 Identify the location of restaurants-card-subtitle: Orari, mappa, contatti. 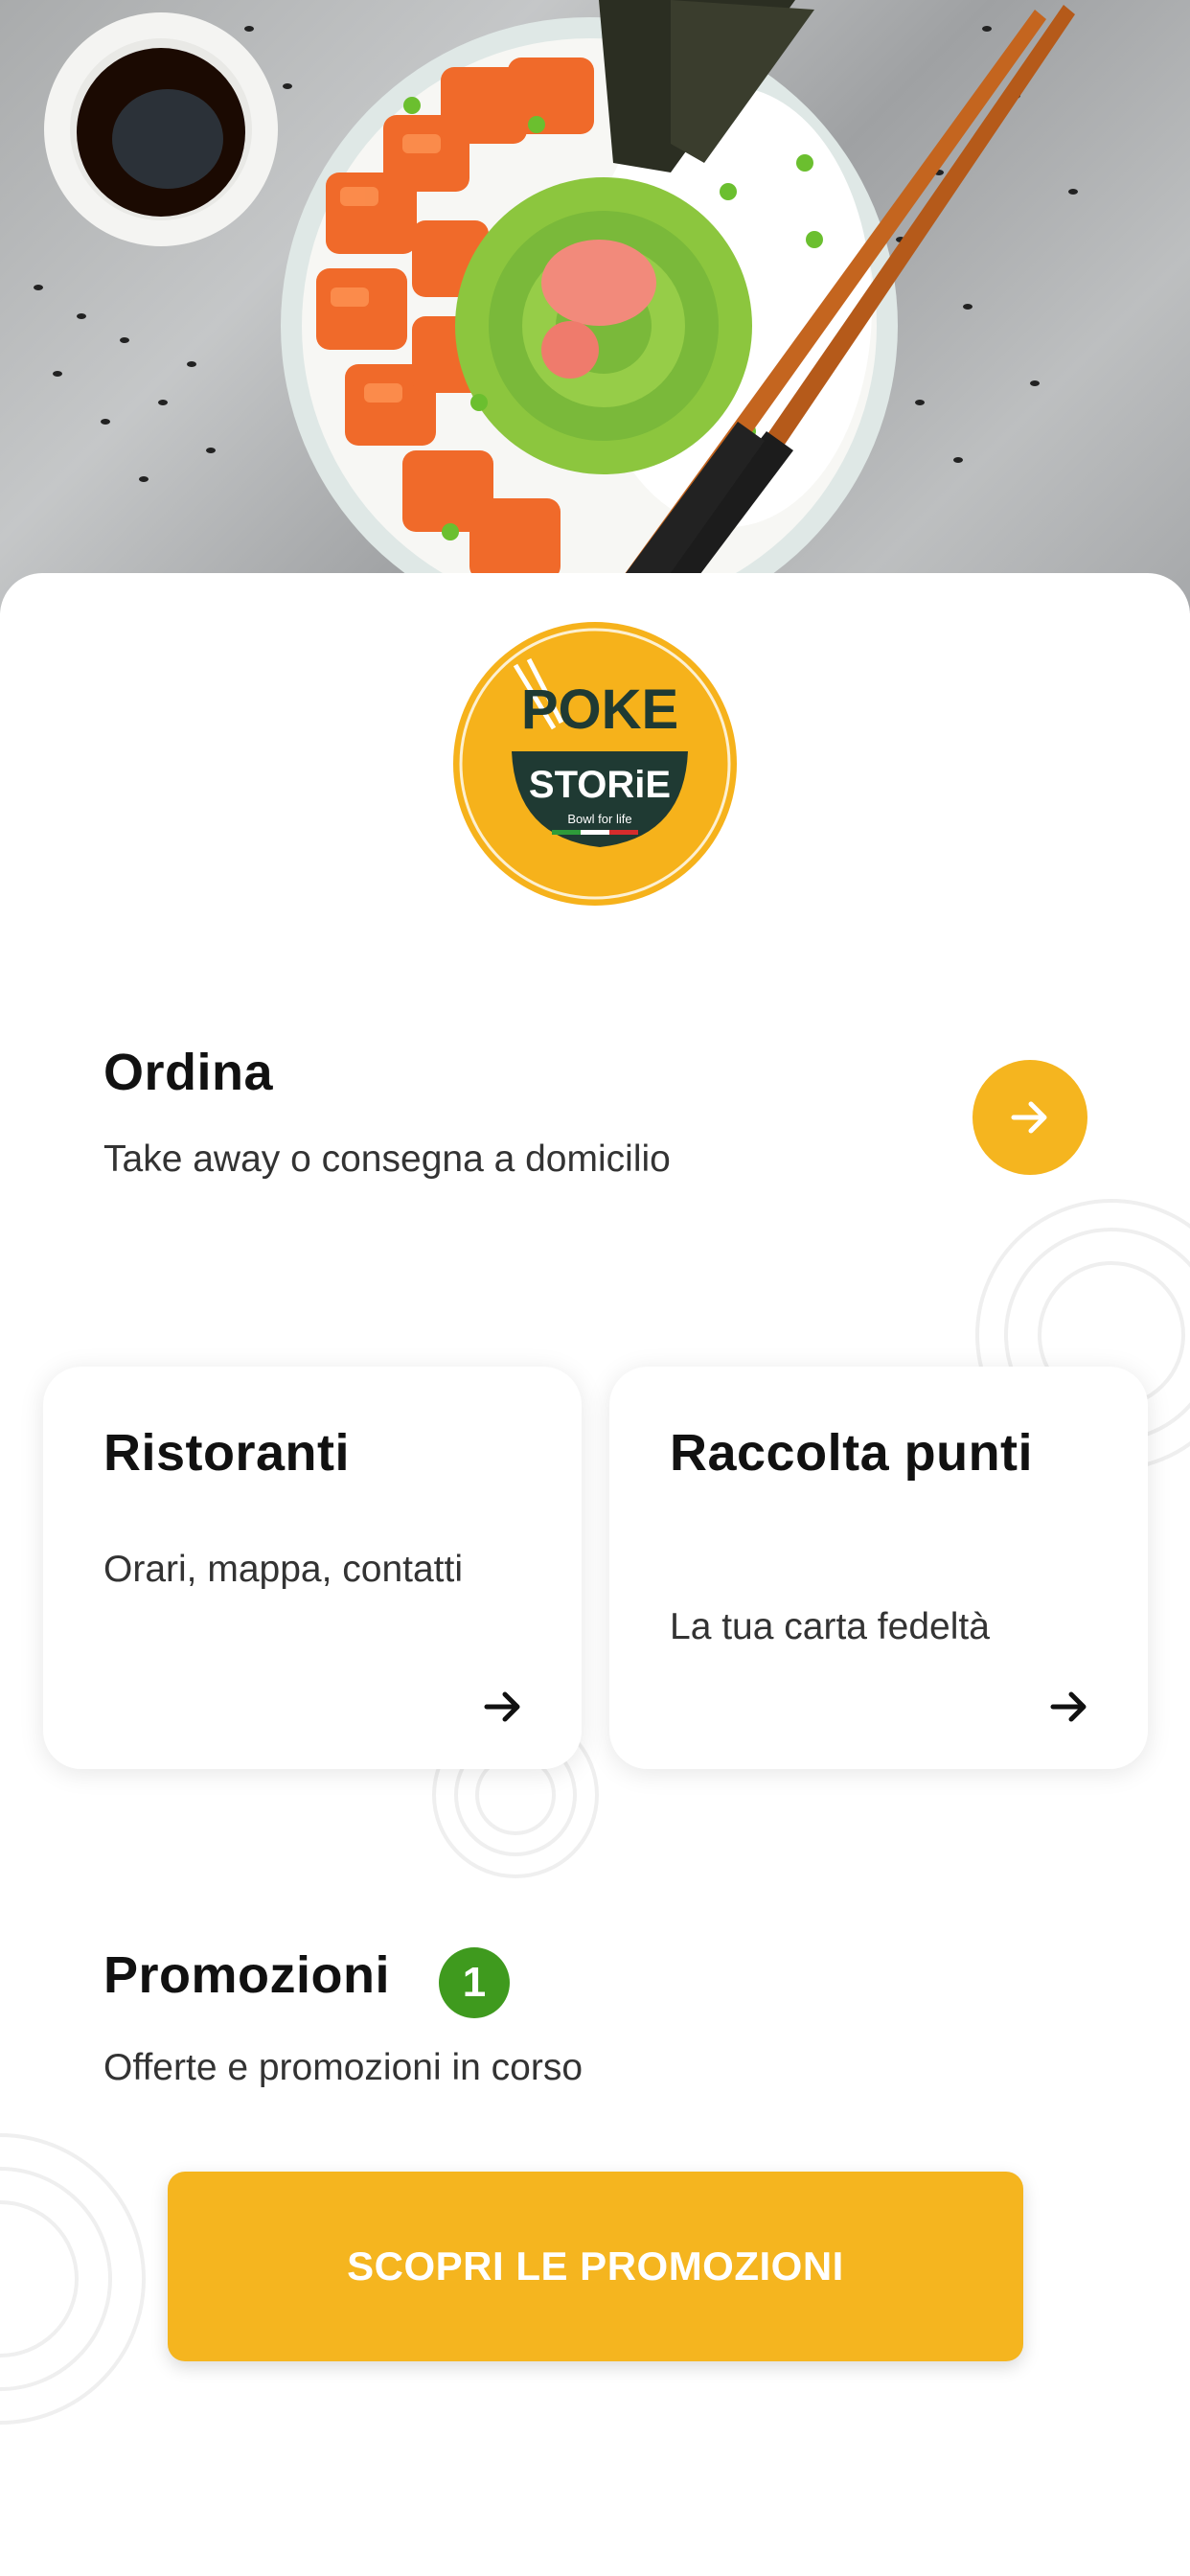
(283, 1569).